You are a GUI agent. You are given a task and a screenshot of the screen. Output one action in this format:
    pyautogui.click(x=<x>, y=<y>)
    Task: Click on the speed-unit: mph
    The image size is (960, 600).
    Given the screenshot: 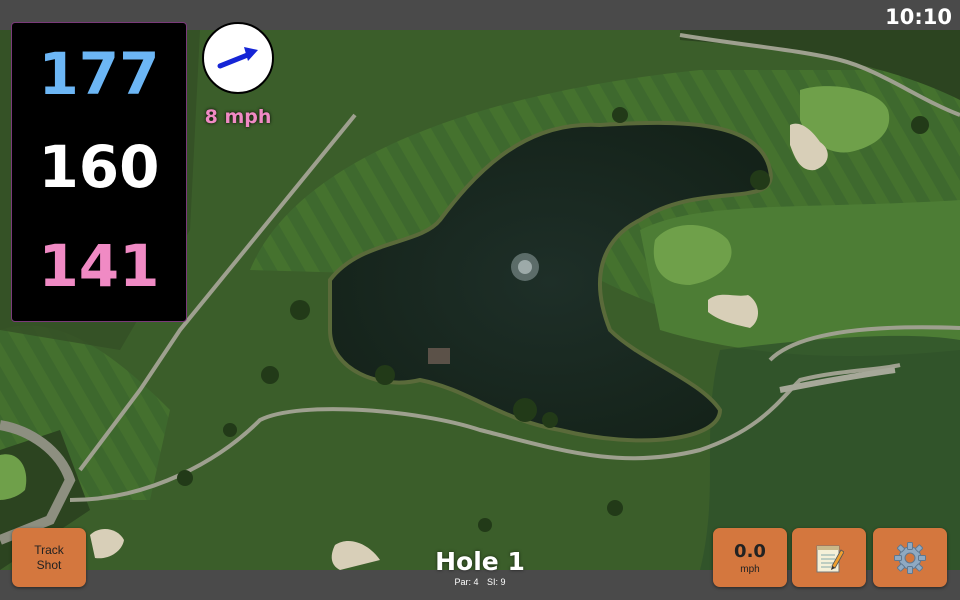 What is the action you would take?
    pyautogui.click(x=750, y=569)
    